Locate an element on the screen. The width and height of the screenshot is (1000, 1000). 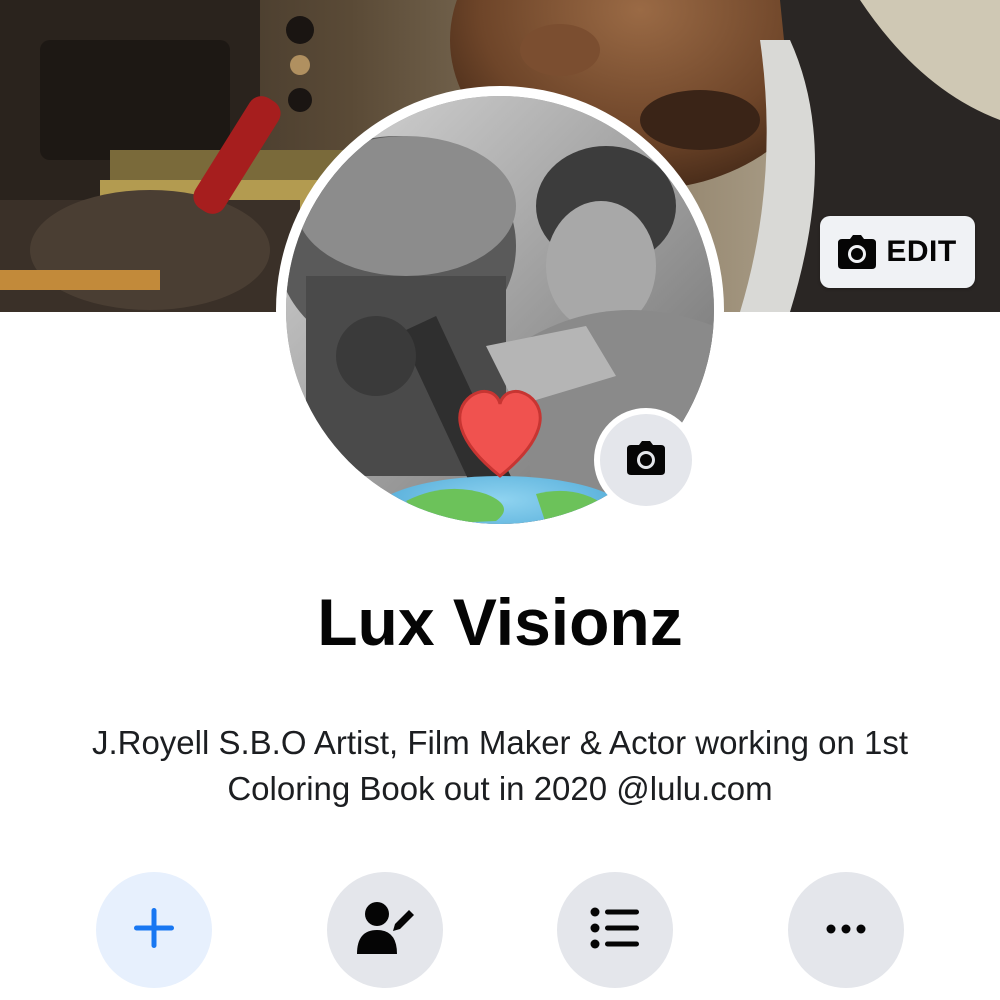
edit-profile-icon is located at coordinates (385, 930).